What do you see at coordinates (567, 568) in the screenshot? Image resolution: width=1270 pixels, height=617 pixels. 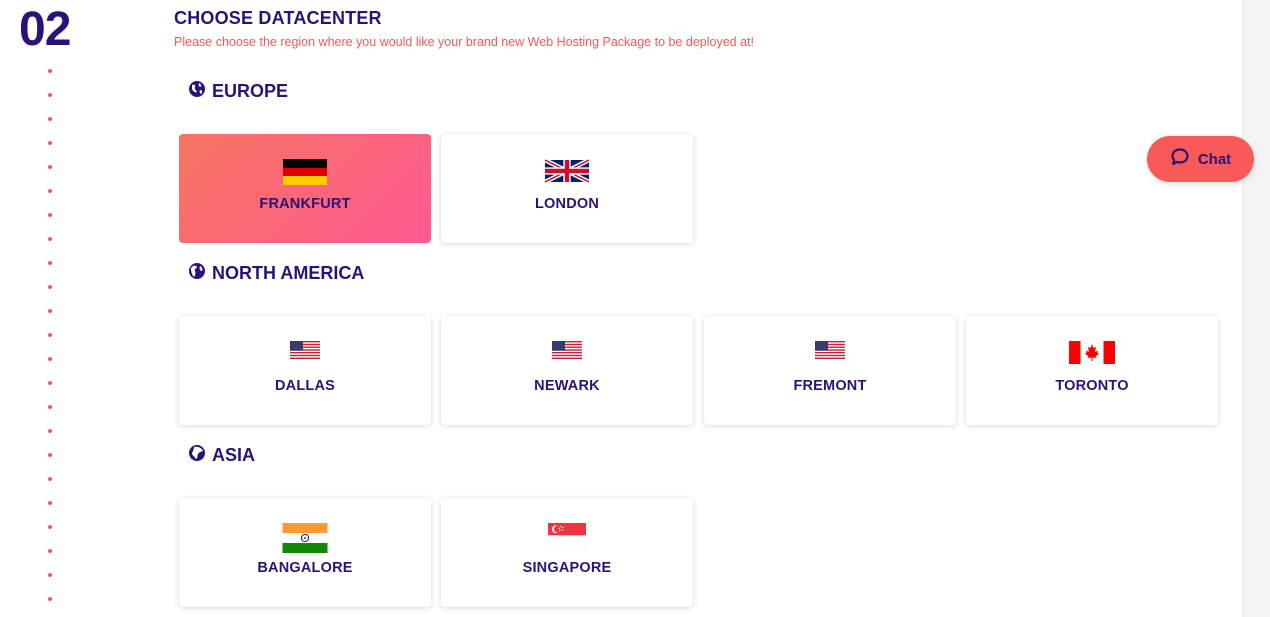 I see `datacenter-label: SINGAPORE` at bounding box center [567, 568].